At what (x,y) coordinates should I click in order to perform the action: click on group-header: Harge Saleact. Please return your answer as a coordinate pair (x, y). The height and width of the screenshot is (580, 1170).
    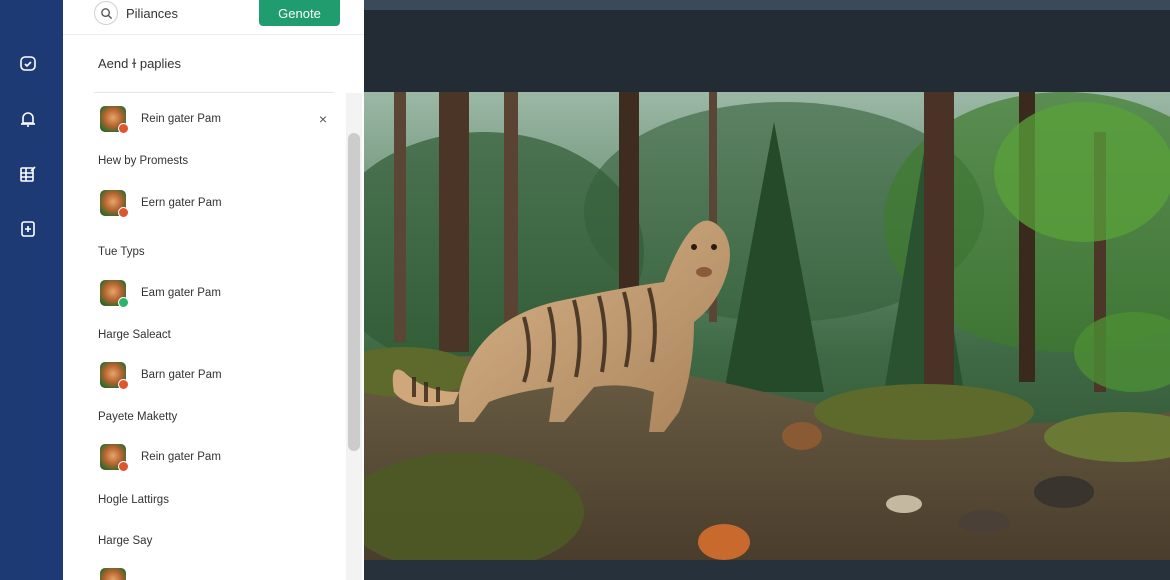
    Looking at the image, I should click on (134, 335).